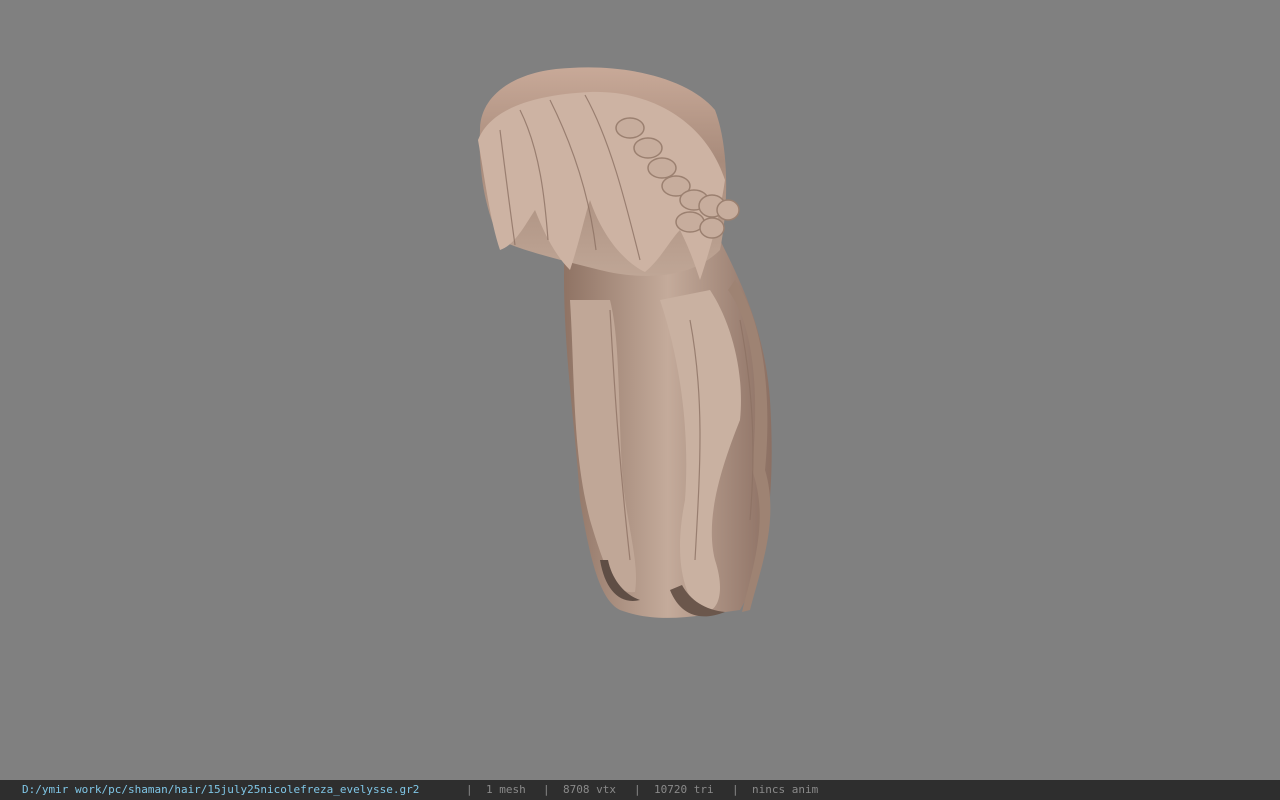  I want to click on animation-status: nincs anim, so click(785, 789).